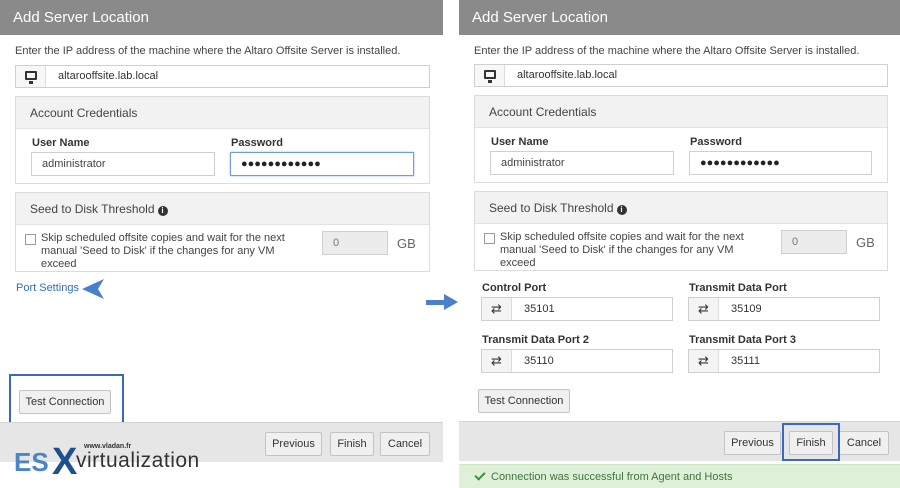  What do you see at coordinates (746, 309) in the screenshot?
I see `transmit-data-port-value: 35109` at bounding box center [746, 309].